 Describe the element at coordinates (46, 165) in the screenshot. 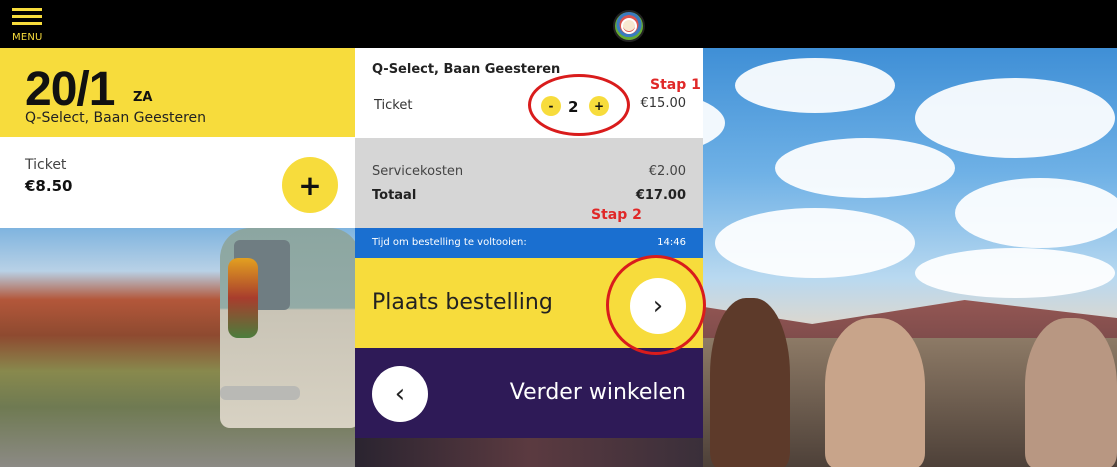

I see `ticket-offer-label: Ticket` at that location.